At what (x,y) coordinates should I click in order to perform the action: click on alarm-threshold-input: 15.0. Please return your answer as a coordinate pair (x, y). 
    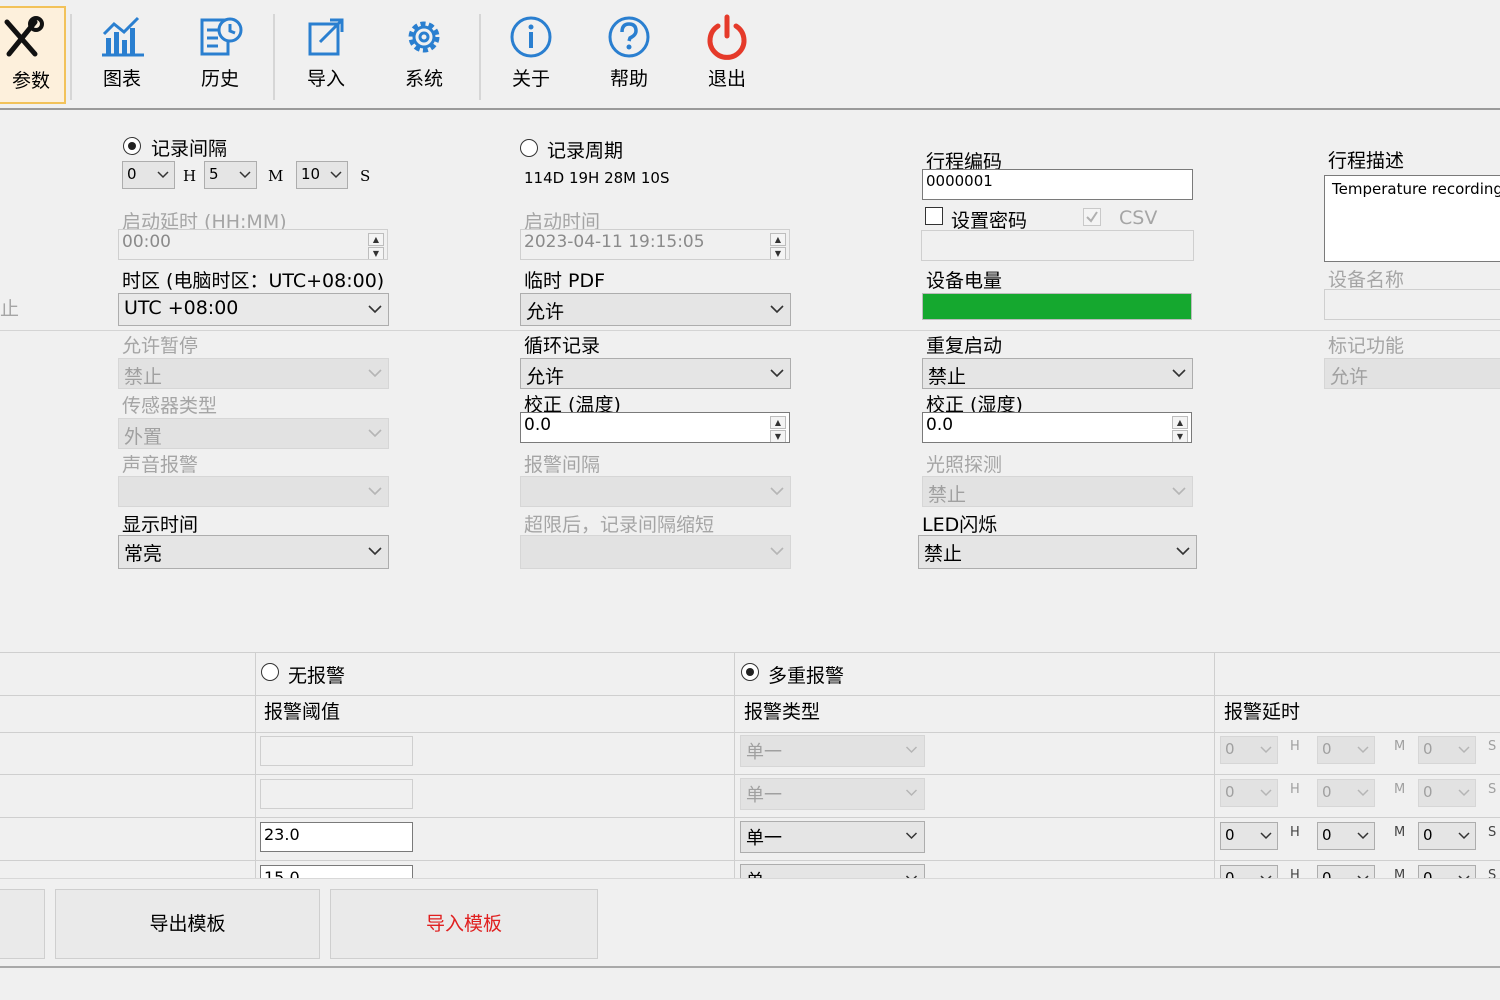
    Looking at the image, I should click on (336, 871).